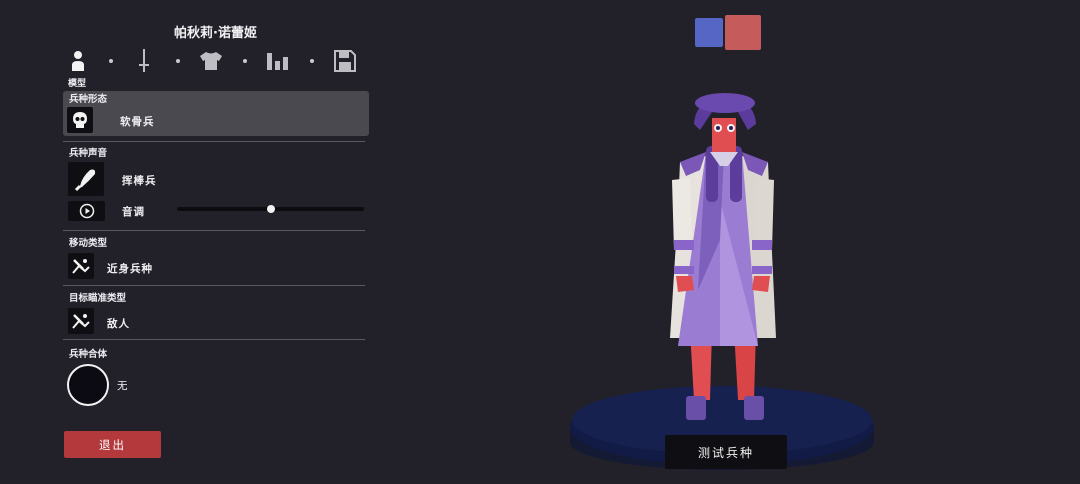  I want to click on person-icon, so click(78, 61).